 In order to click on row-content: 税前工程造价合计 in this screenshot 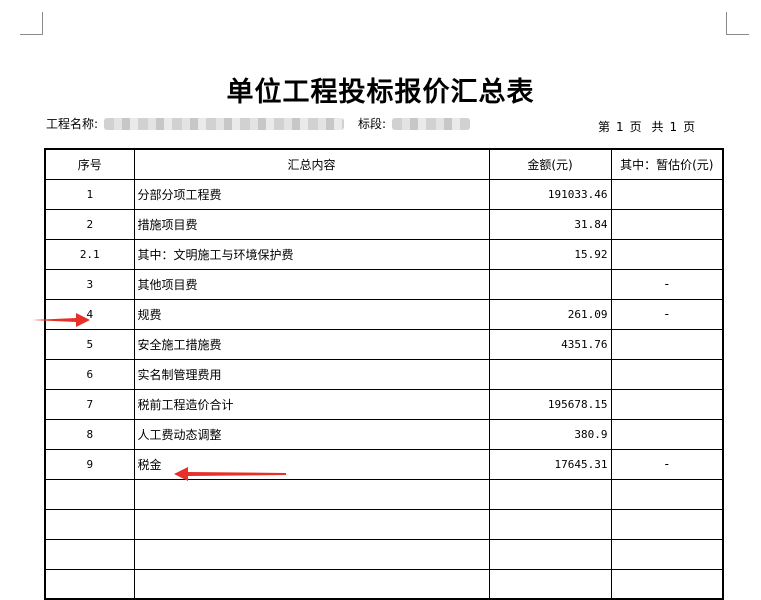, I will do `click(311, 404)`.